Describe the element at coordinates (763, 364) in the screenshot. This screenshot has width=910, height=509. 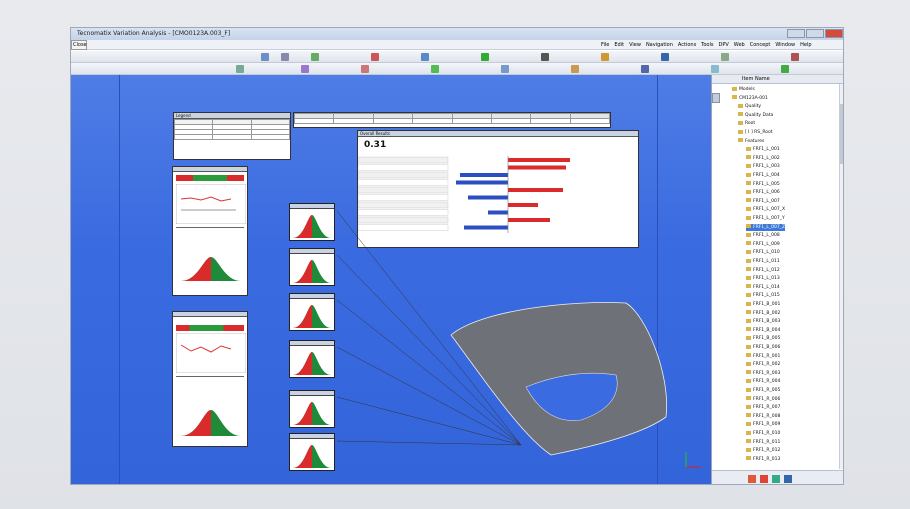
I see `tree-item: FRF1_R_002` at that location.